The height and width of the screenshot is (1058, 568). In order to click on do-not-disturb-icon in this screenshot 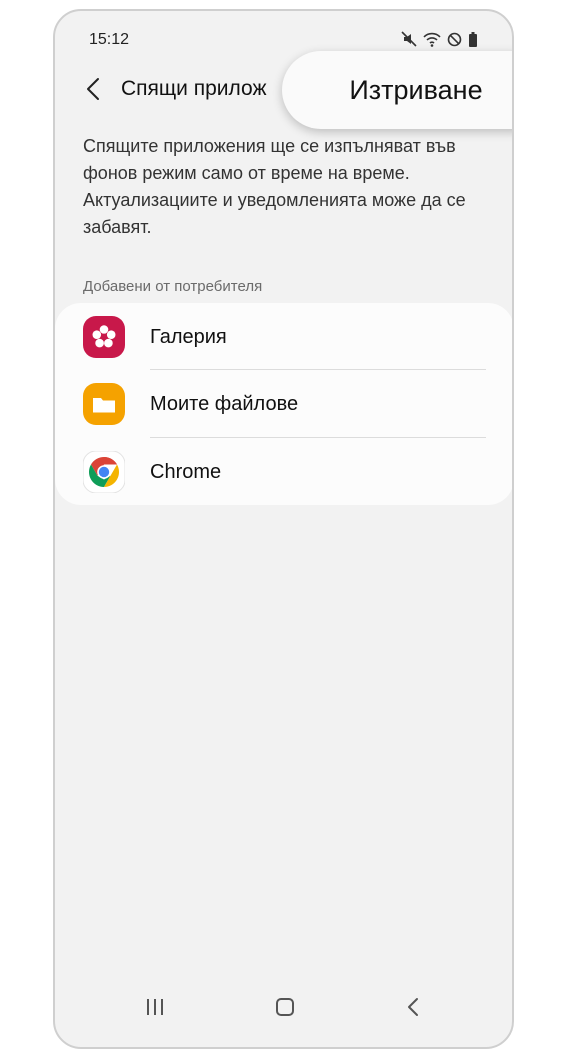, I will do `click(454, 39)`.